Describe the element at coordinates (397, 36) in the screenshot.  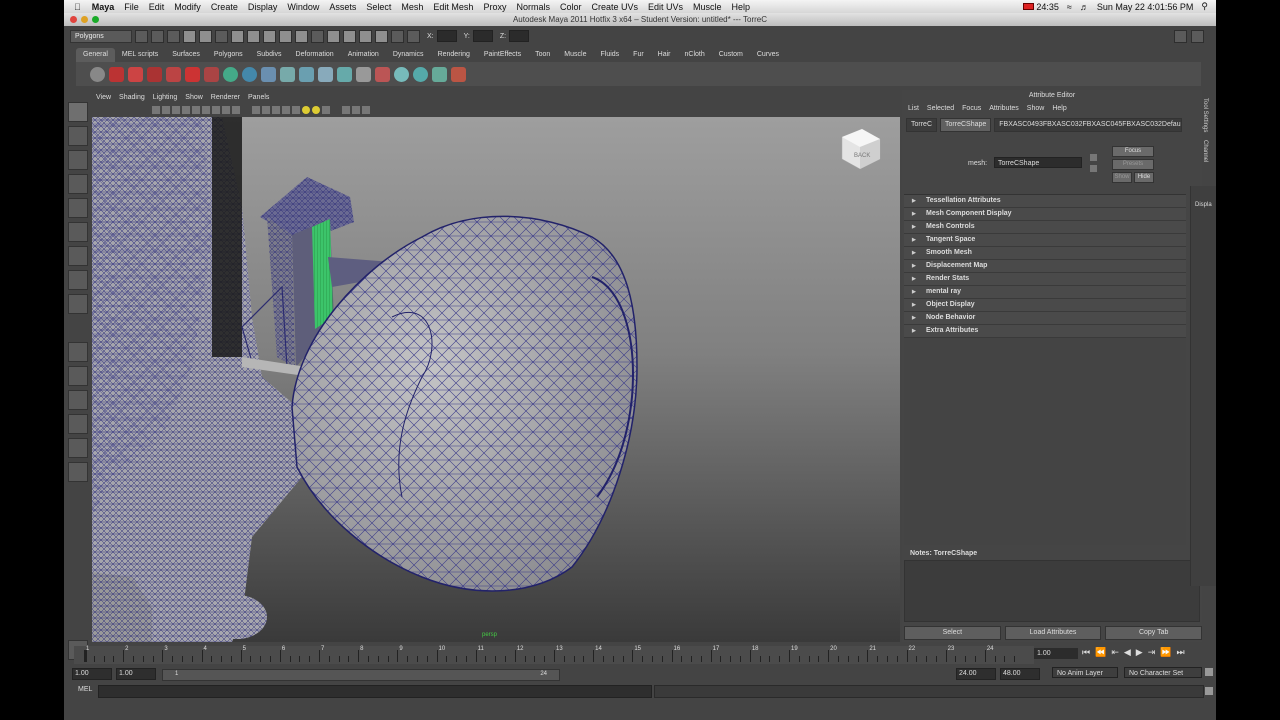
I see `input-output-icon` at that location.